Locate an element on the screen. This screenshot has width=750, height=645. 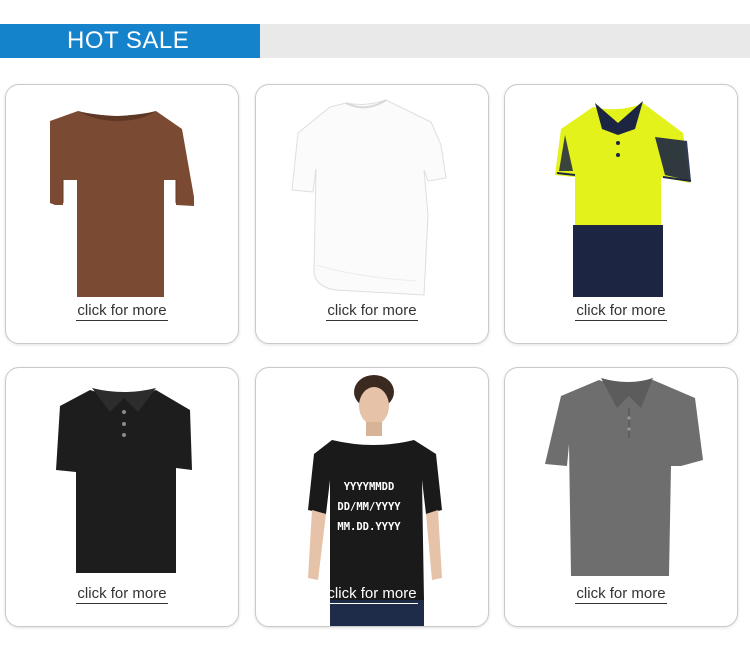
banner-title: HOT SALE is located at coordinates (128, 40).